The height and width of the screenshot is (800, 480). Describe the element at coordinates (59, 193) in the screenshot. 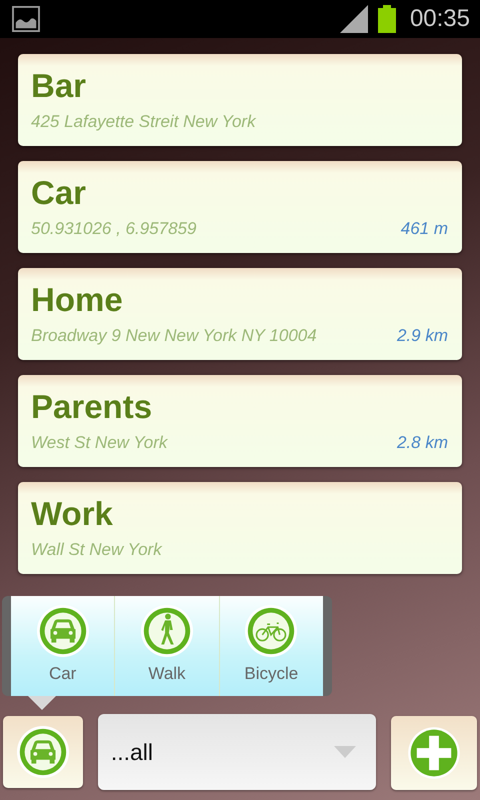

I see `place-name: Car` at that location.